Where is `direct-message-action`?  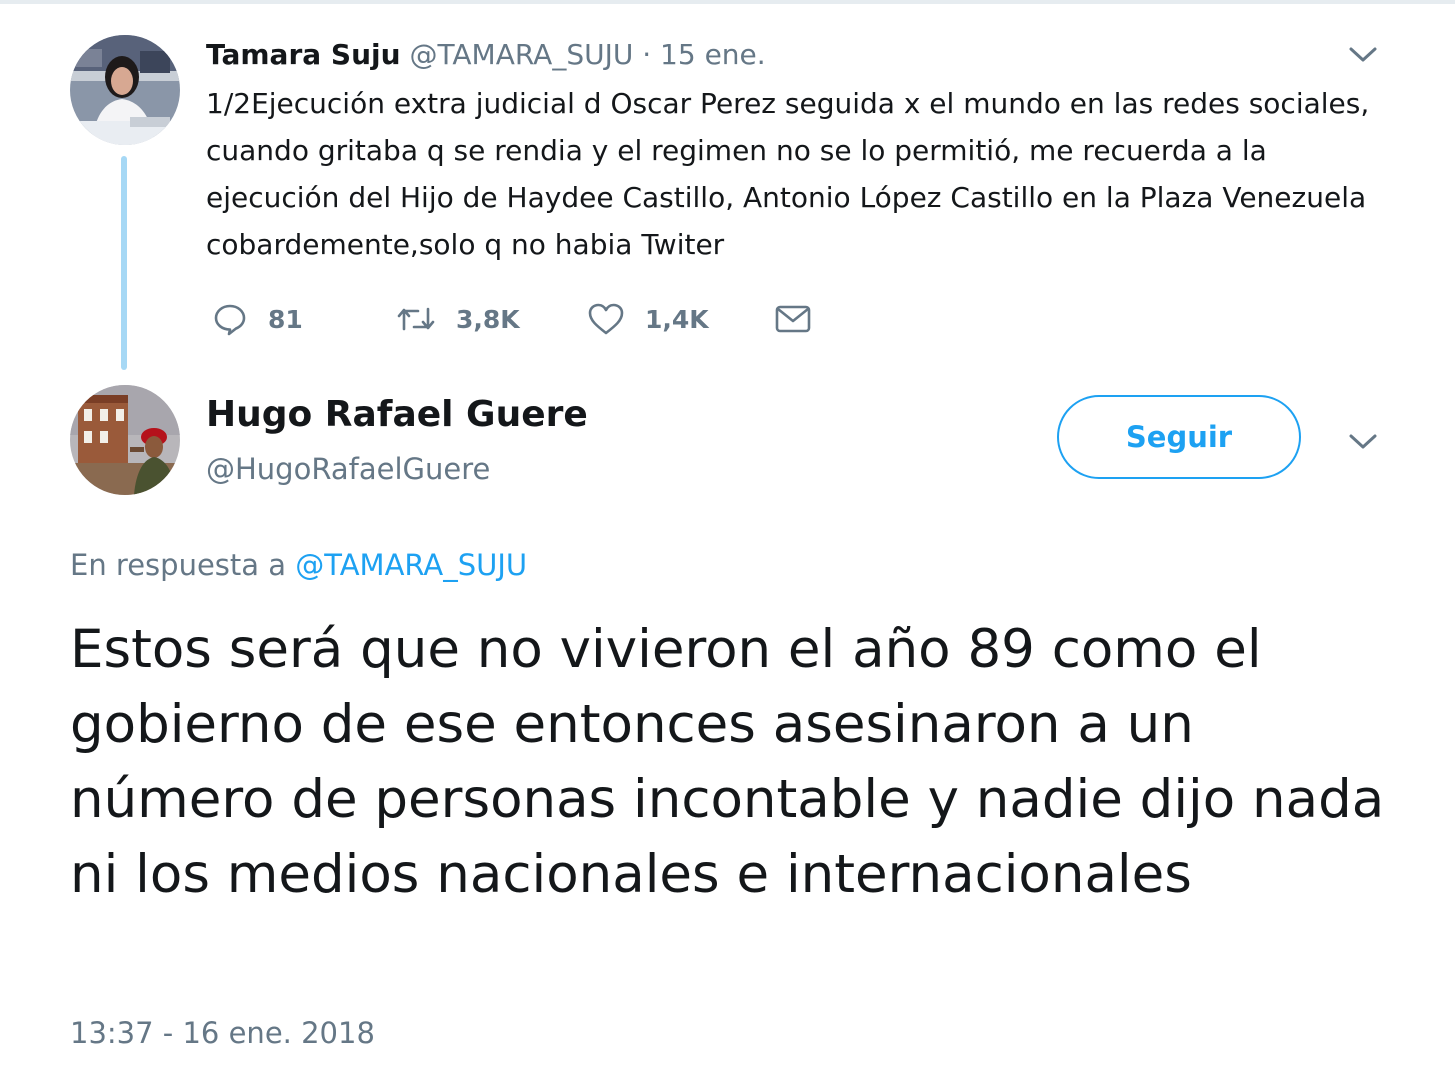
direct-message-action is located at coordinates (793, 319).